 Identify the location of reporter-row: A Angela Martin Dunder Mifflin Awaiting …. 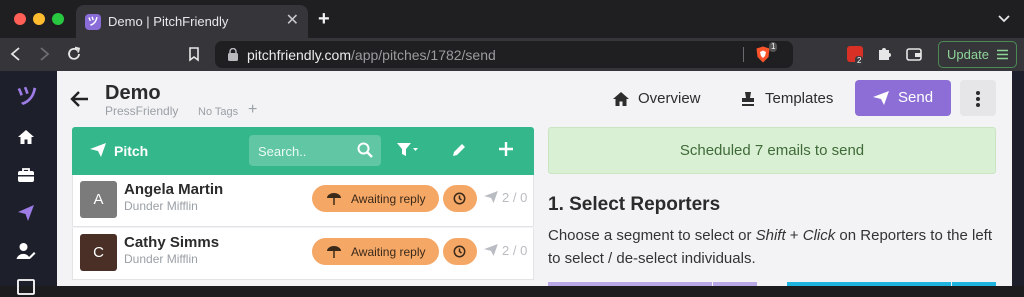
(303, 201).